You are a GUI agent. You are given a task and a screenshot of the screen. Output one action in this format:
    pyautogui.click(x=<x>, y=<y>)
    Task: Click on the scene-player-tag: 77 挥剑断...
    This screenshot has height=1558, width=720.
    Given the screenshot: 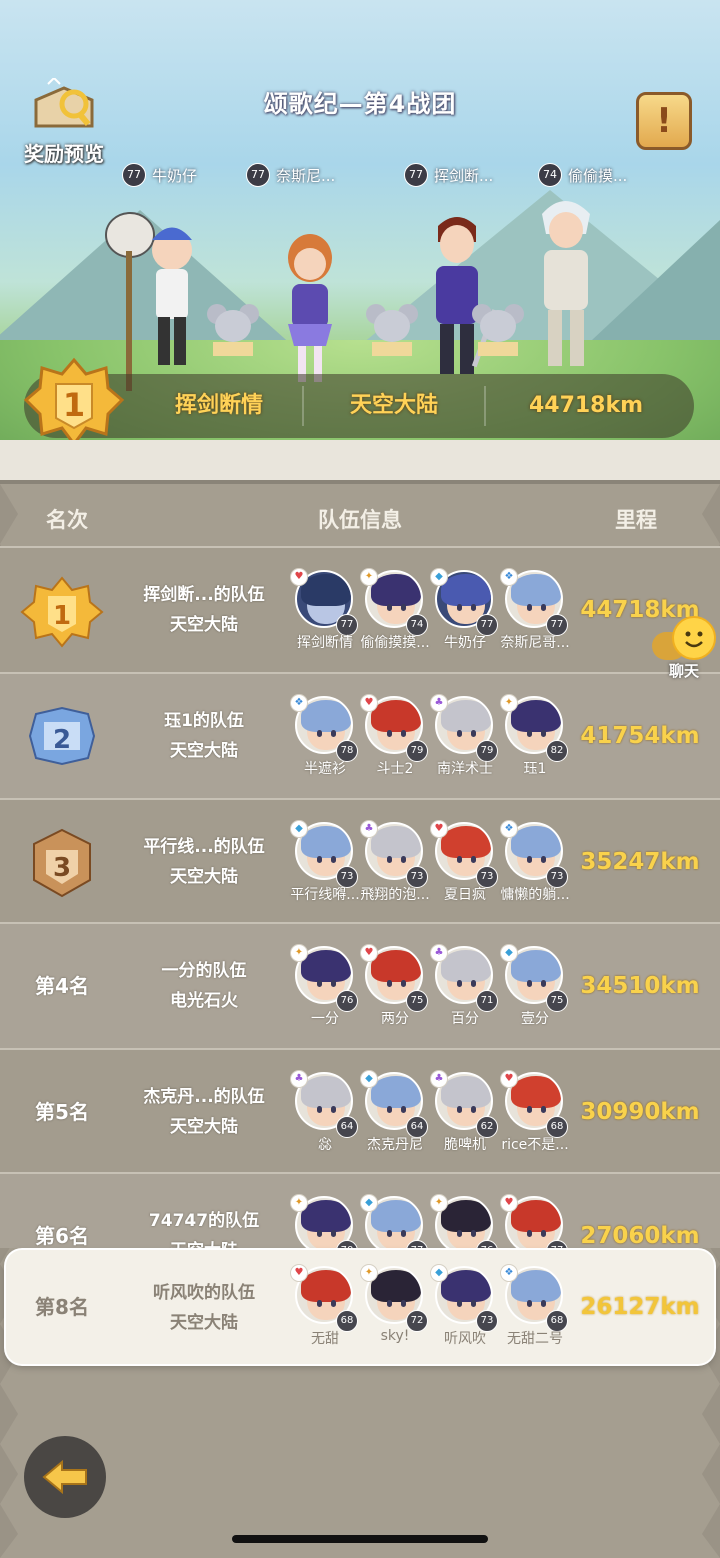 What is the action you would take?
    pyautogui.click(x=448, y=175)
    